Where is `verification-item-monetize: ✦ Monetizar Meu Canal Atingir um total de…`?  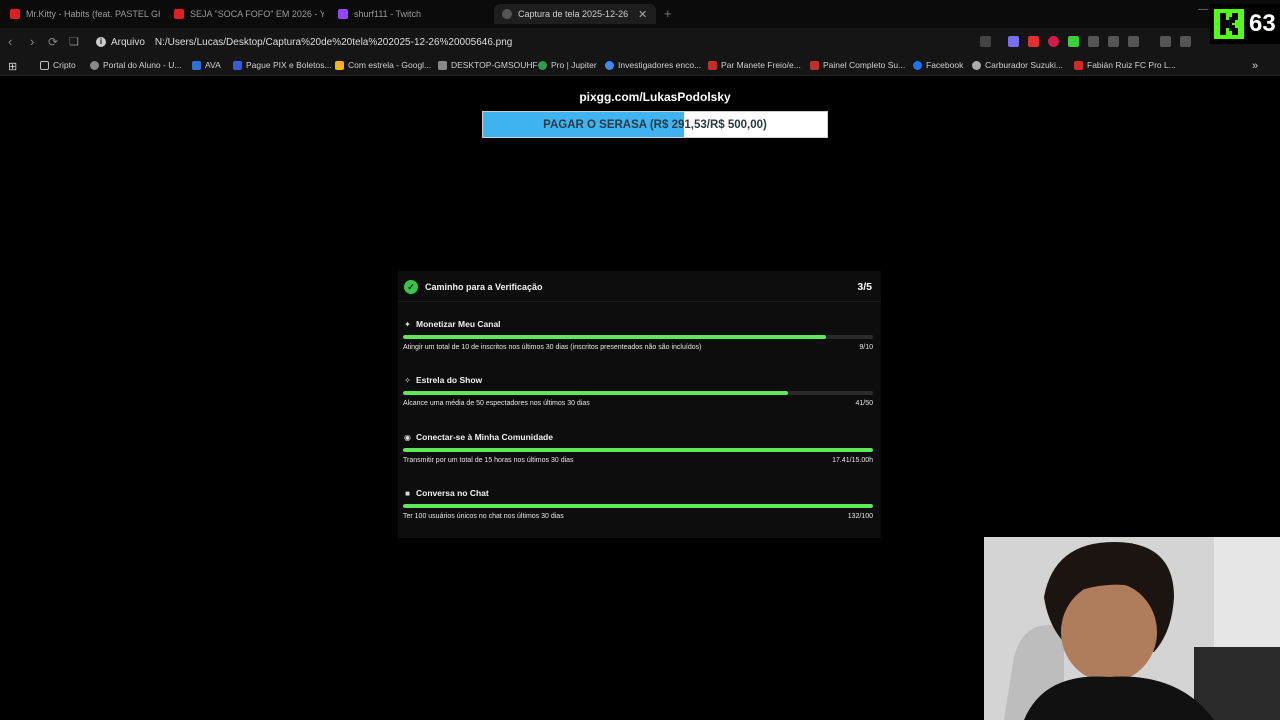 verification-item-monetize: ✦ Monetizar Meu Canal Atingir um total de… is located at coordinates (638, 340).